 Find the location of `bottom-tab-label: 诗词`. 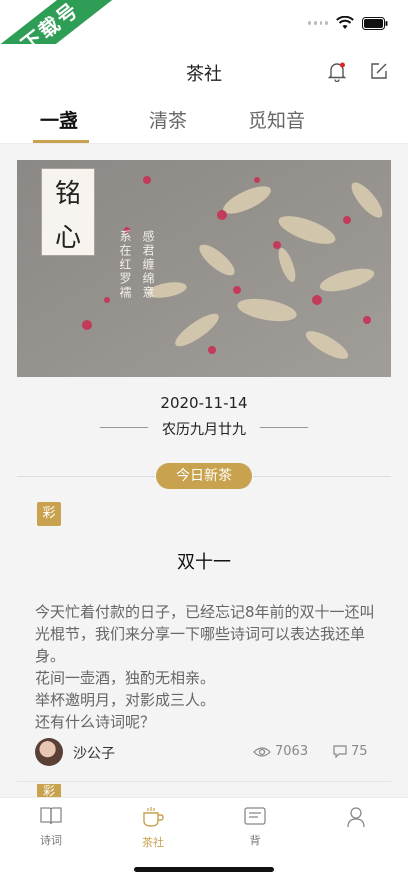

bottom-tab-label: 诗词 is located at coordinates (51, 840).